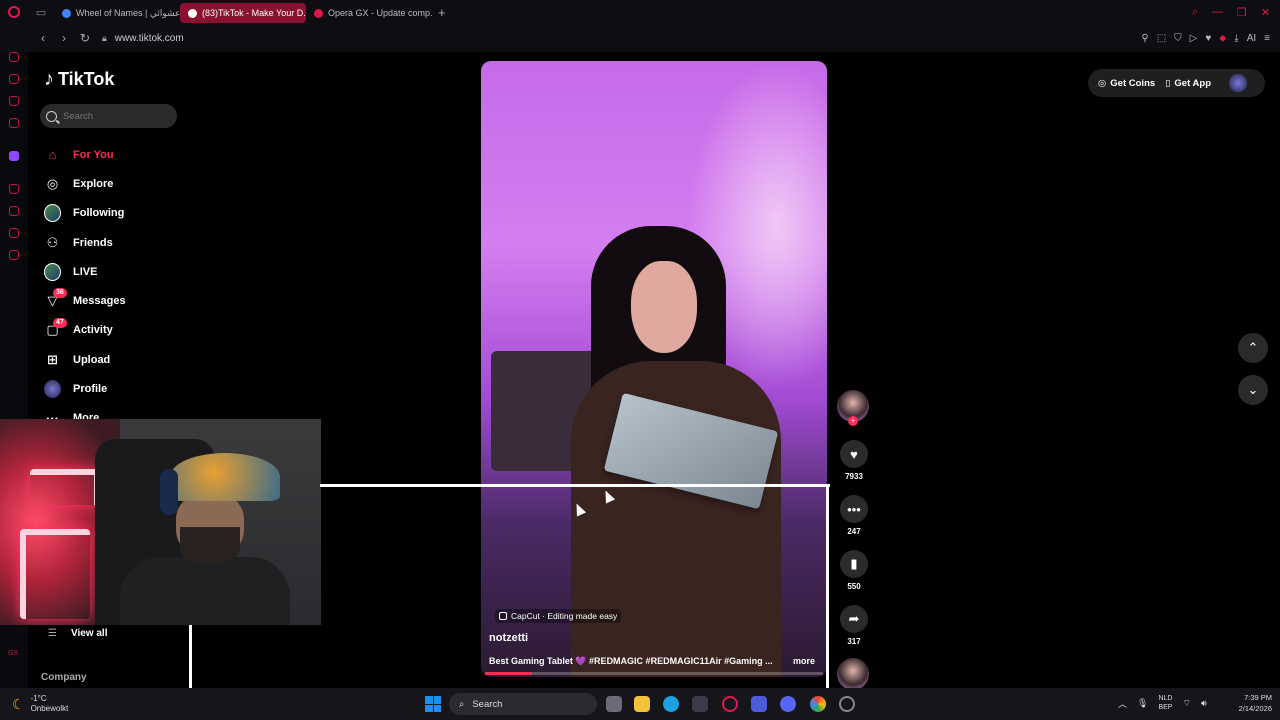  What do you see at coordinates (462, 704) in the screenshot?
I see `search-icon: ⌕` at bounding box center [462, 704].